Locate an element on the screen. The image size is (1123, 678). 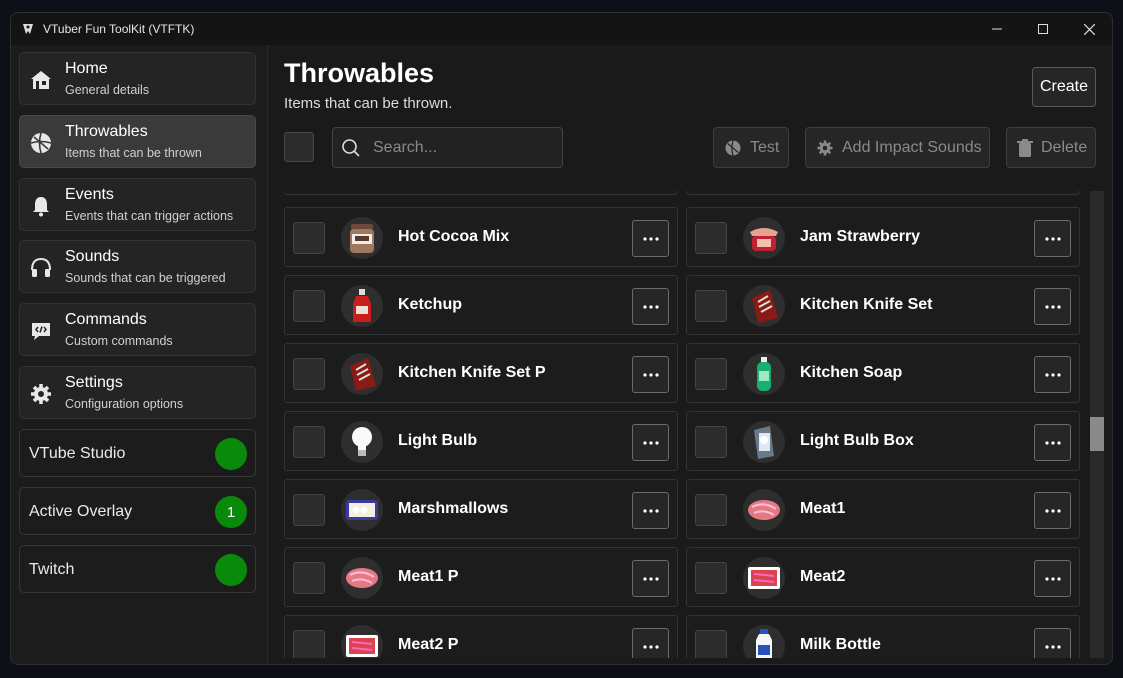
nav-item-settings: Settings Configuration options is located at coordinates (137, 392).